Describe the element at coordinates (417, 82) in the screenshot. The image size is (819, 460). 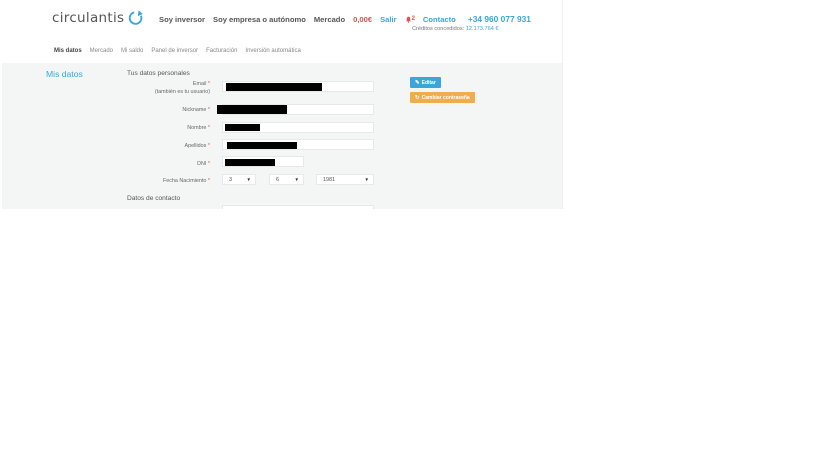
I see `pencil-icon: ✎` at that location.